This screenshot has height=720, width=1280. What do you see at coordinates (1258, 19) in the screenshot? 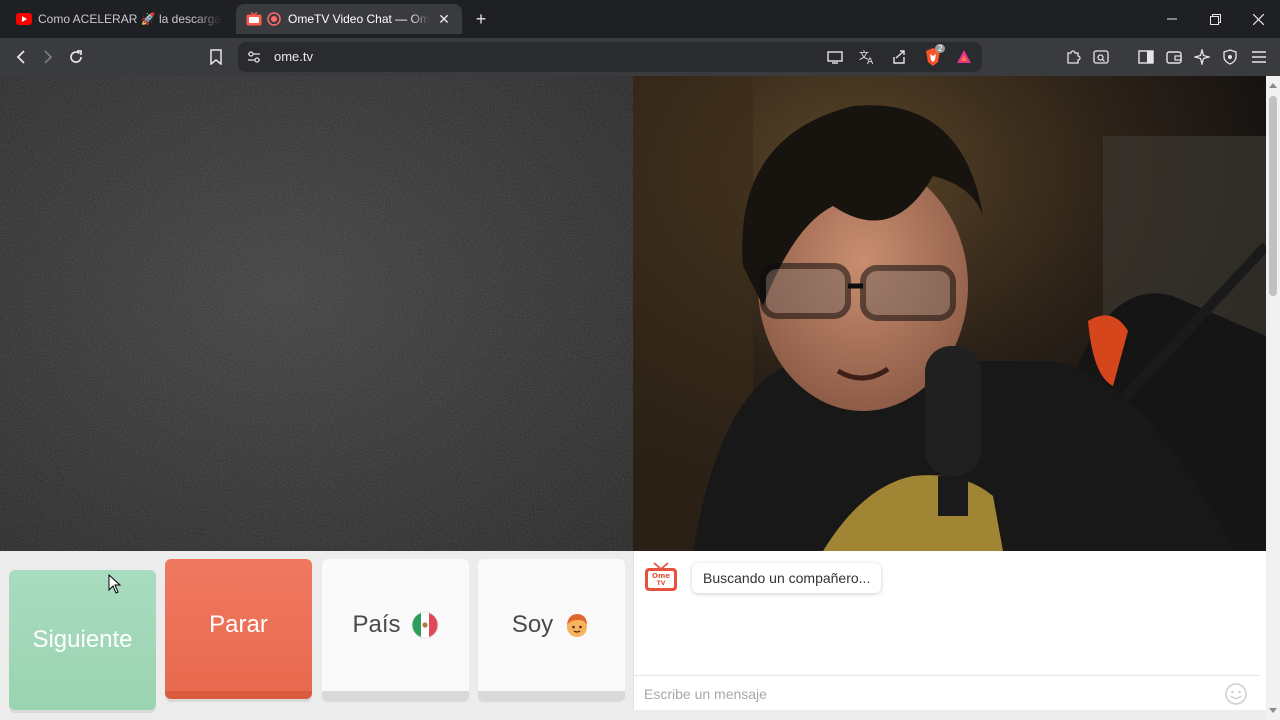
I see `close-window-icon` at bounding box center [1258, 19].